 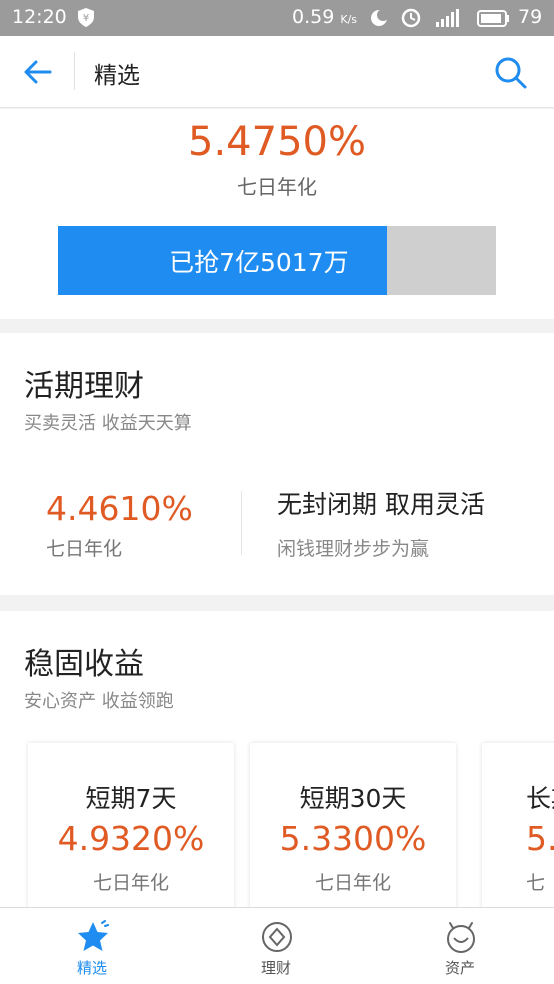 I want to click on product-name: 长期, so click(x=540, y=798).